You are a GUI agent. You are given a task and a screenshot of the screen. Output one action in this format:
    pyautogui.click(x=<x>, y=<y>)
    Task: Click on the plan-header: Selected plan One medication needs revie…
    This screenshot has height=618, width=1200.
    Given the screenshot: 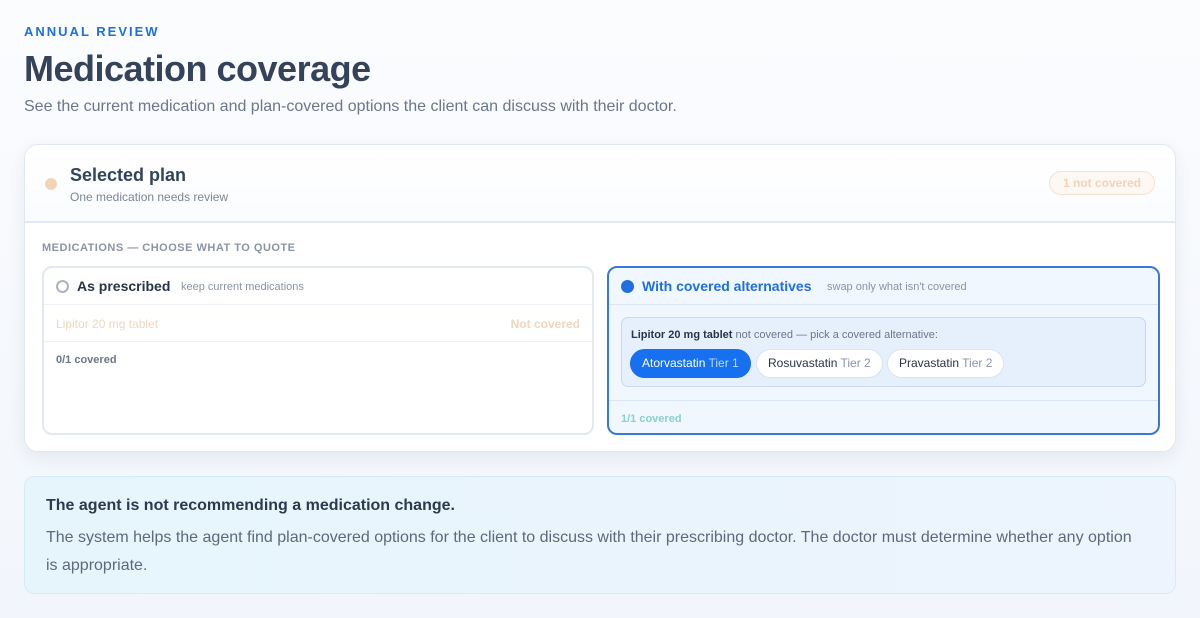 What is the action you would take?
    pyautogui.click(x=600, y=184)
    